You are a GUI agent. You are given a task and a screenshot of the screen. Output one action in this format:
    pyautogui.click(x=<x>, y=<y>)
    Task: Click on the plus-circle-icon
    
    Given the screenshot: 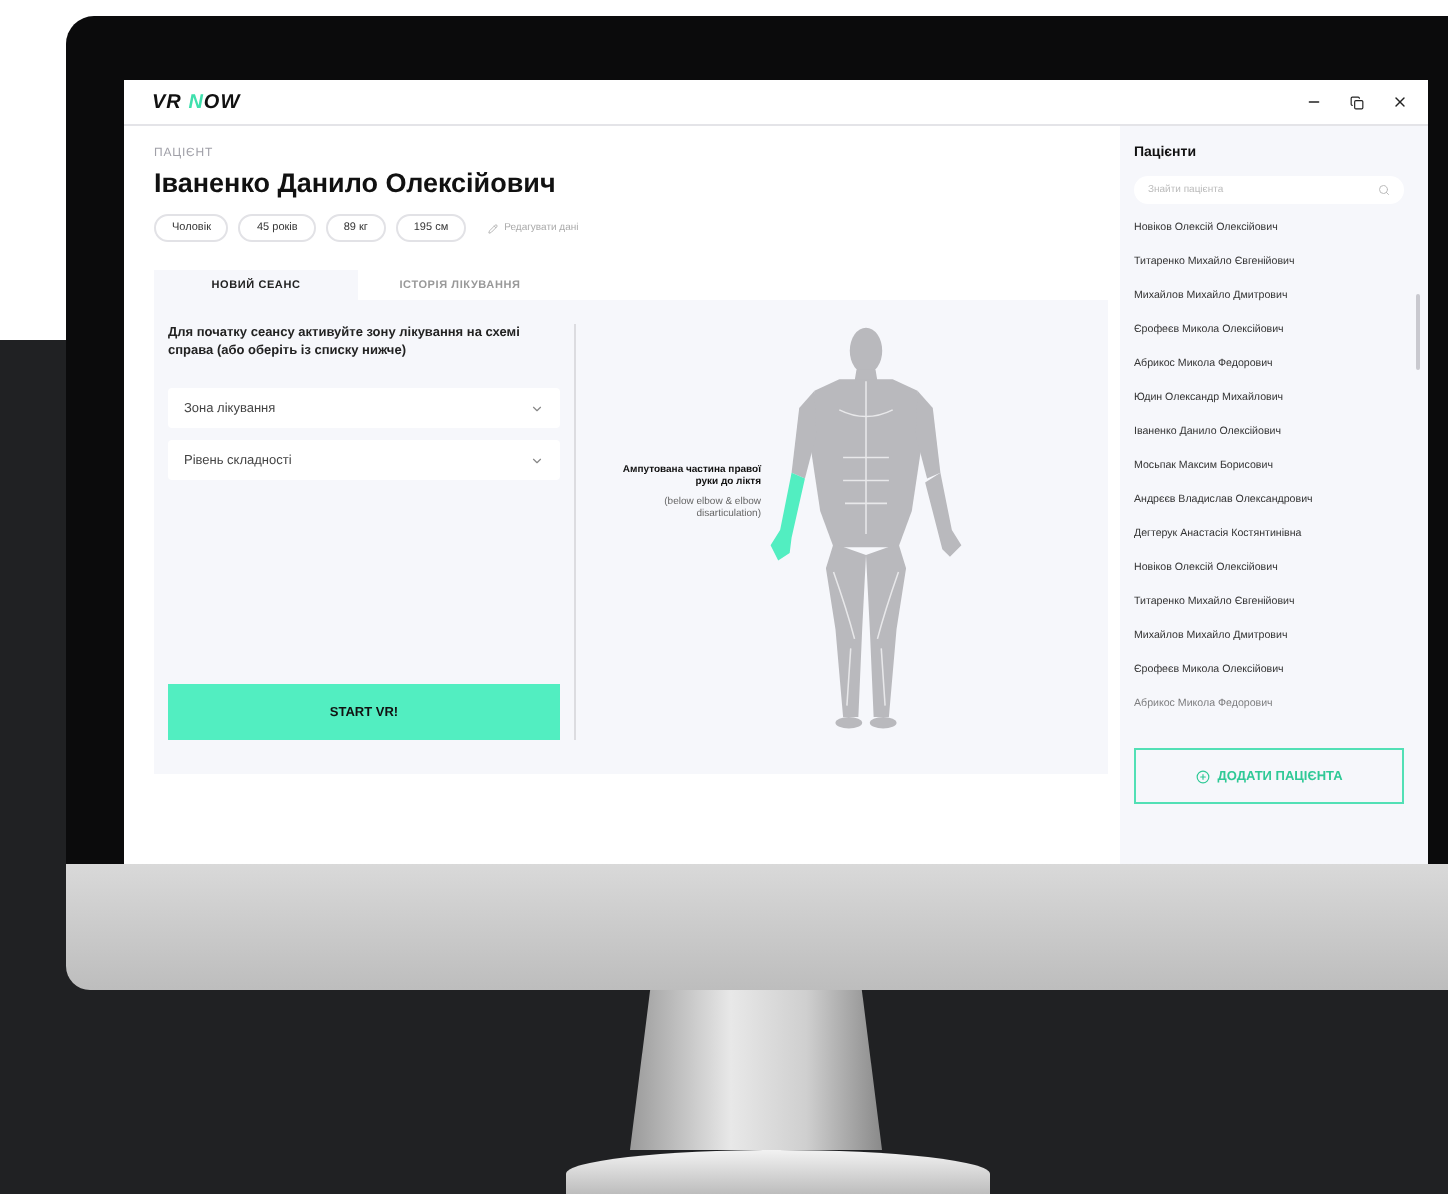 What is the action you would take?
    pyautogui.click(x=1202, y=776)
    